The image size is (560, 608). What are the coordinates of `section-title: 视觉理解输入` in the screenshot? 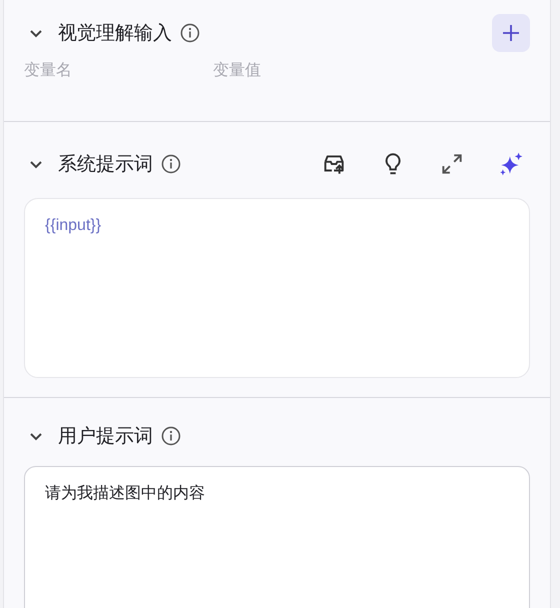 It's located at (115, 33).